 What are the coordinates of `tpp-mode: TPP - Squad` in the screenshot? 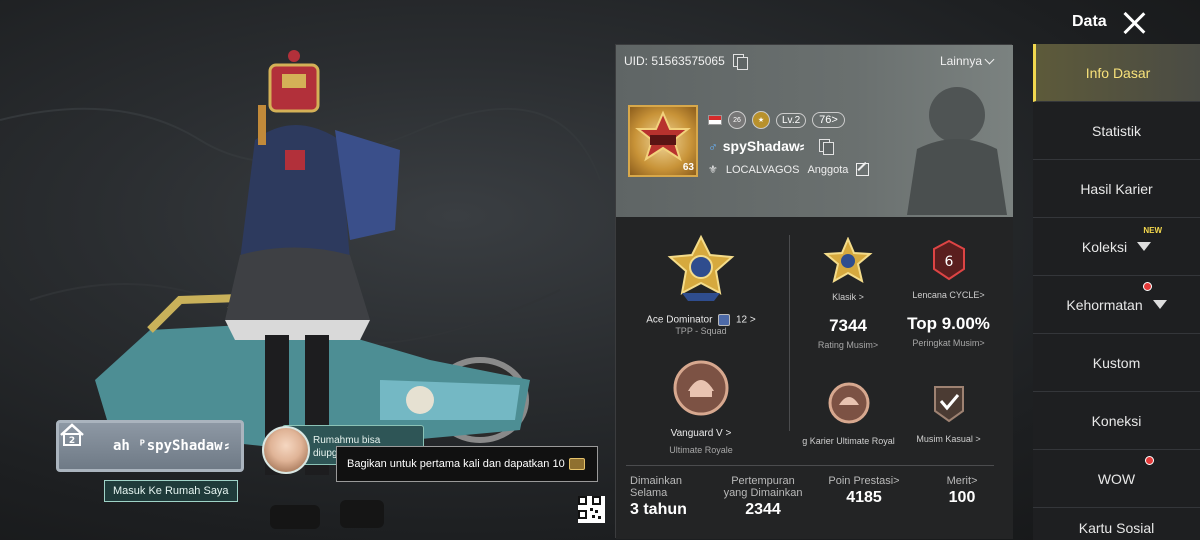 It's located at (701, 331).